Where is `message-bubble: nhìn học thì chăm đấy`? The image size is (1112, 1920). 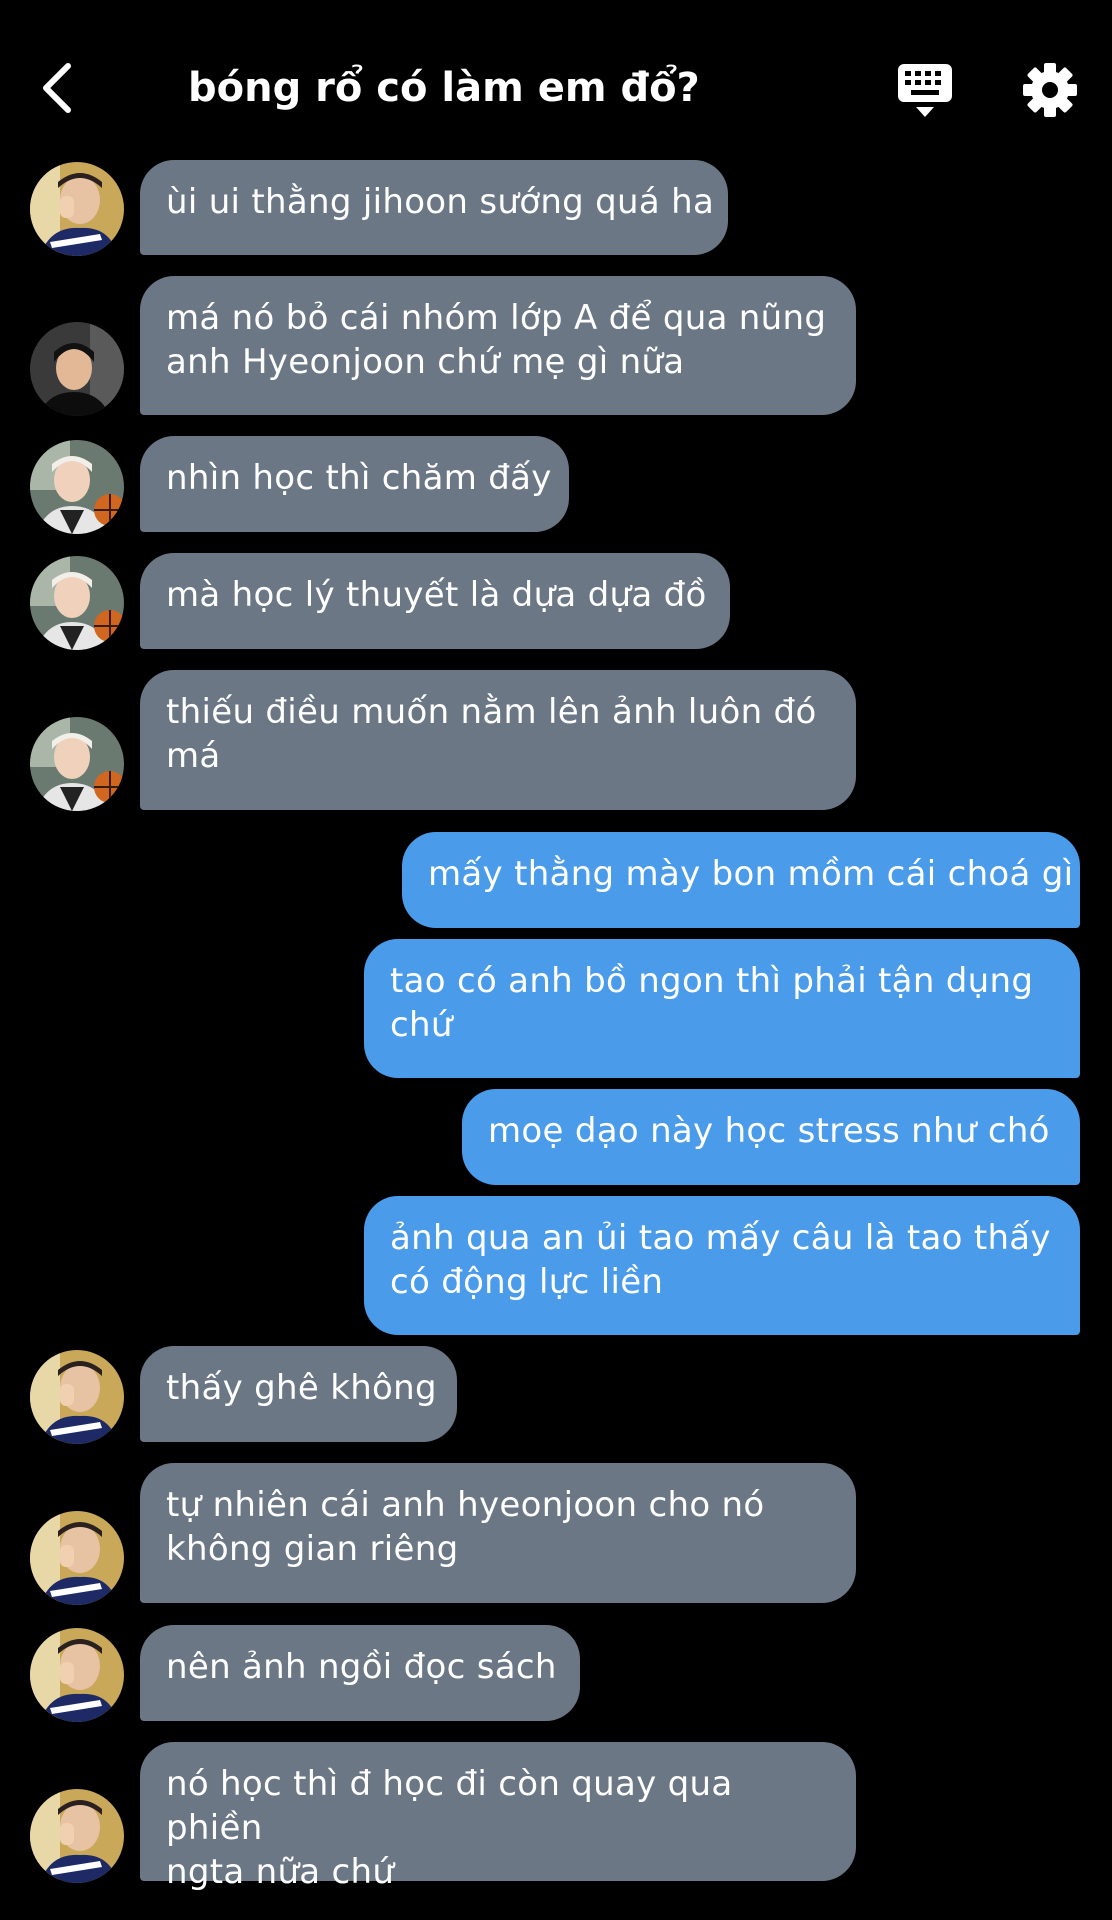 message-bubble: nhìn học thì chăm đấy is located at coordinates (354, 484).